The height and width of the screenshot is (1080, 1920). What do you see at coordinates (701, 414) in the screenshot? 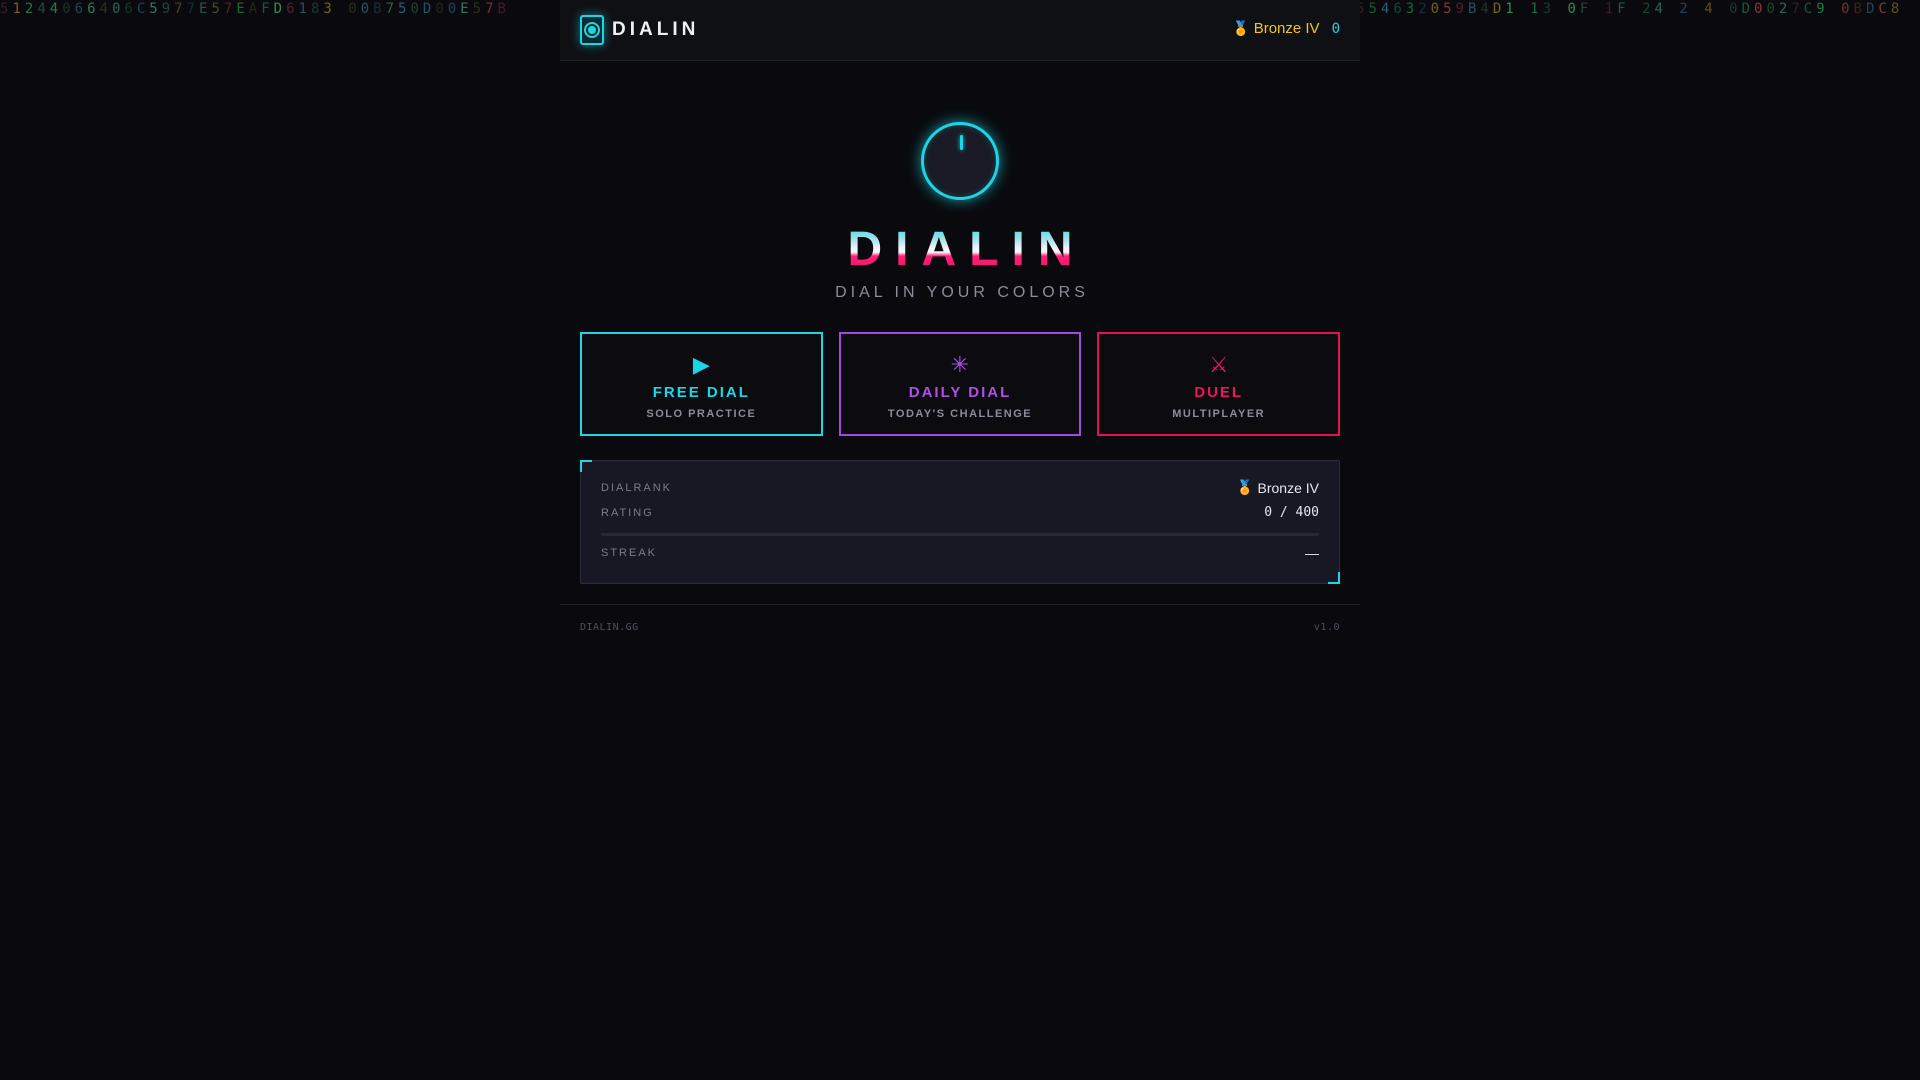
I see `mode-subtitle: SOLO PRACTICE` at bounding box center [701, 414].